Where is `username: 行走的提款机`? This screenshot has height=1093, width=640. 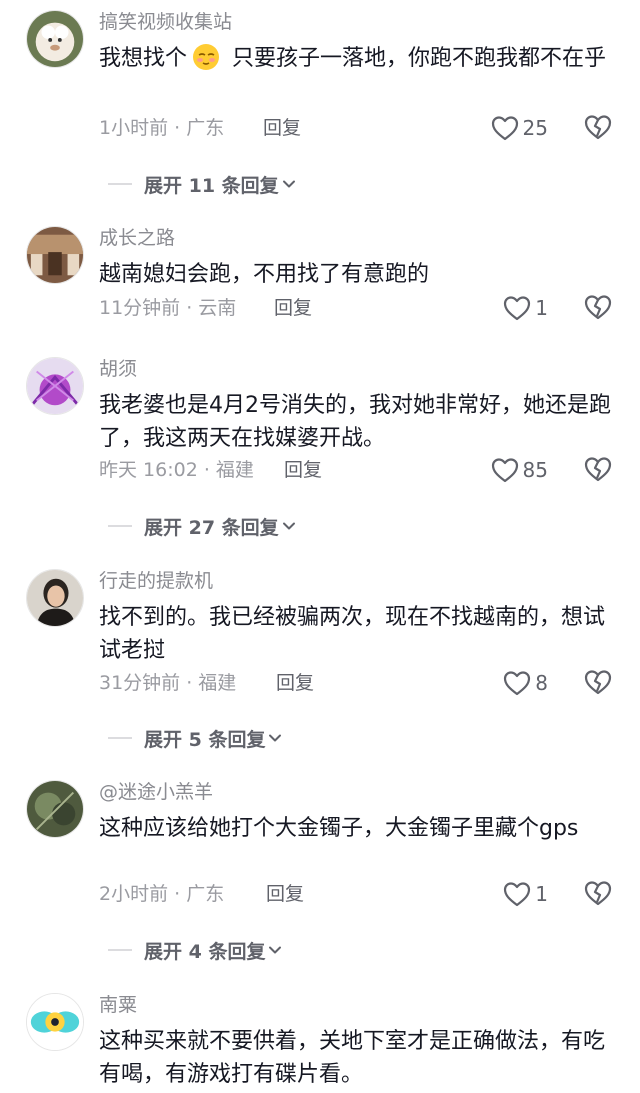 username: 行走的提款机 is located at coordinates (156, 581).